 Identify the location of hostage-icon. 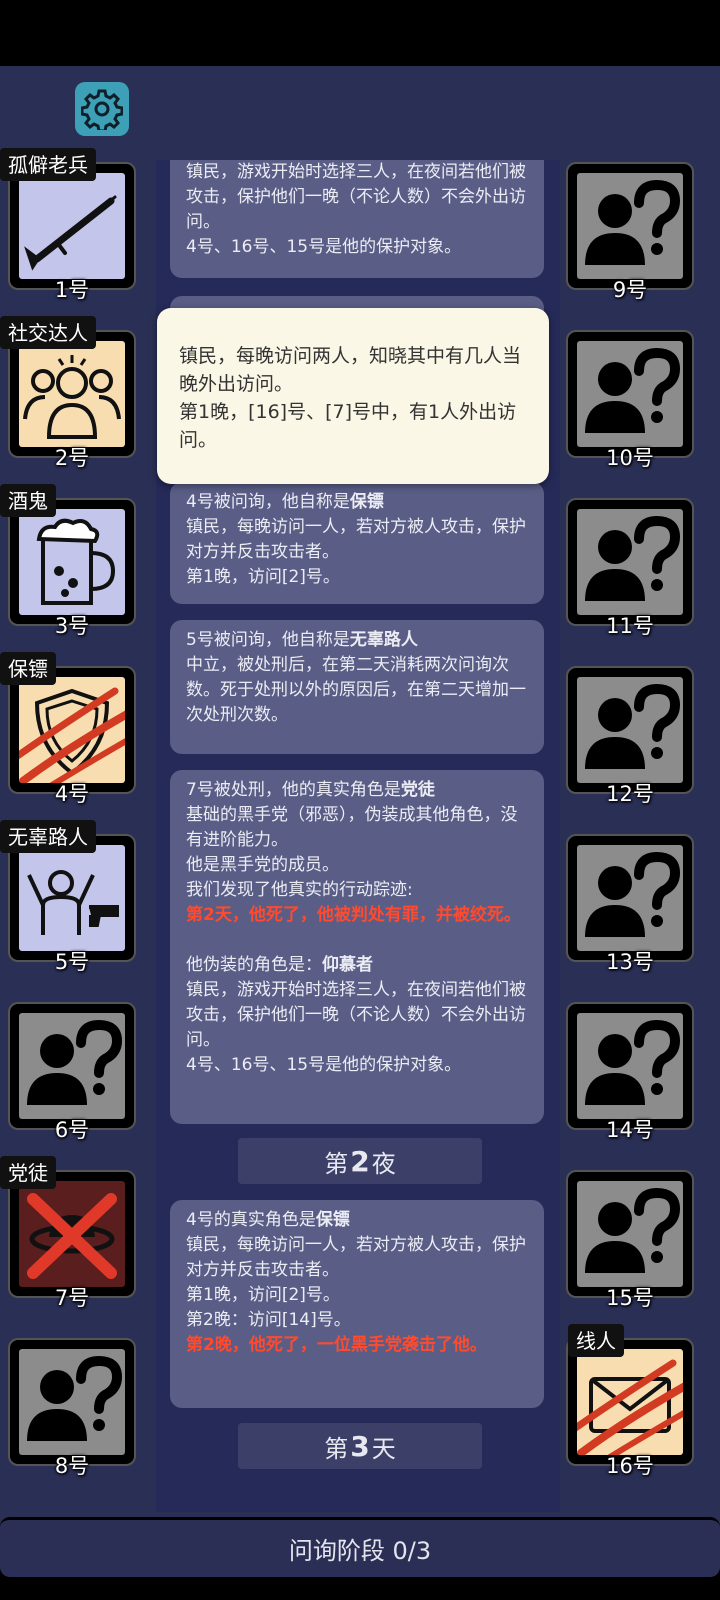
(73, 902).